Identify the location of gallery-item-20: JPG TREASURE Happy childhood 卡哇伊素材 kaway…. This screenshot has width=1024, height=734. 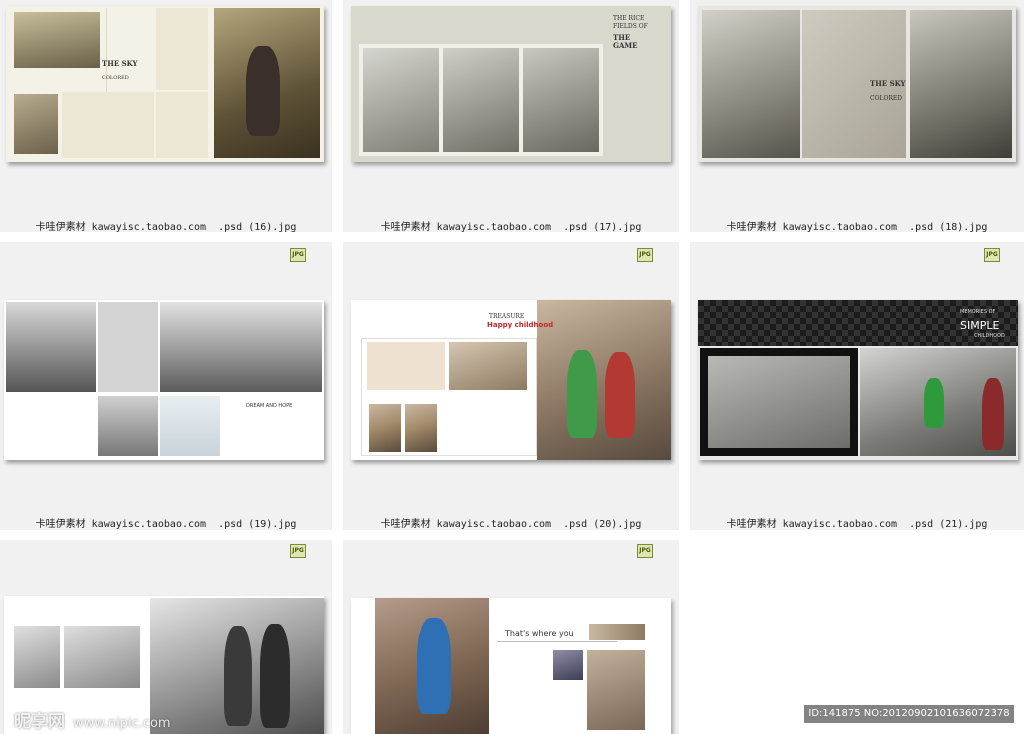
(511, 386).